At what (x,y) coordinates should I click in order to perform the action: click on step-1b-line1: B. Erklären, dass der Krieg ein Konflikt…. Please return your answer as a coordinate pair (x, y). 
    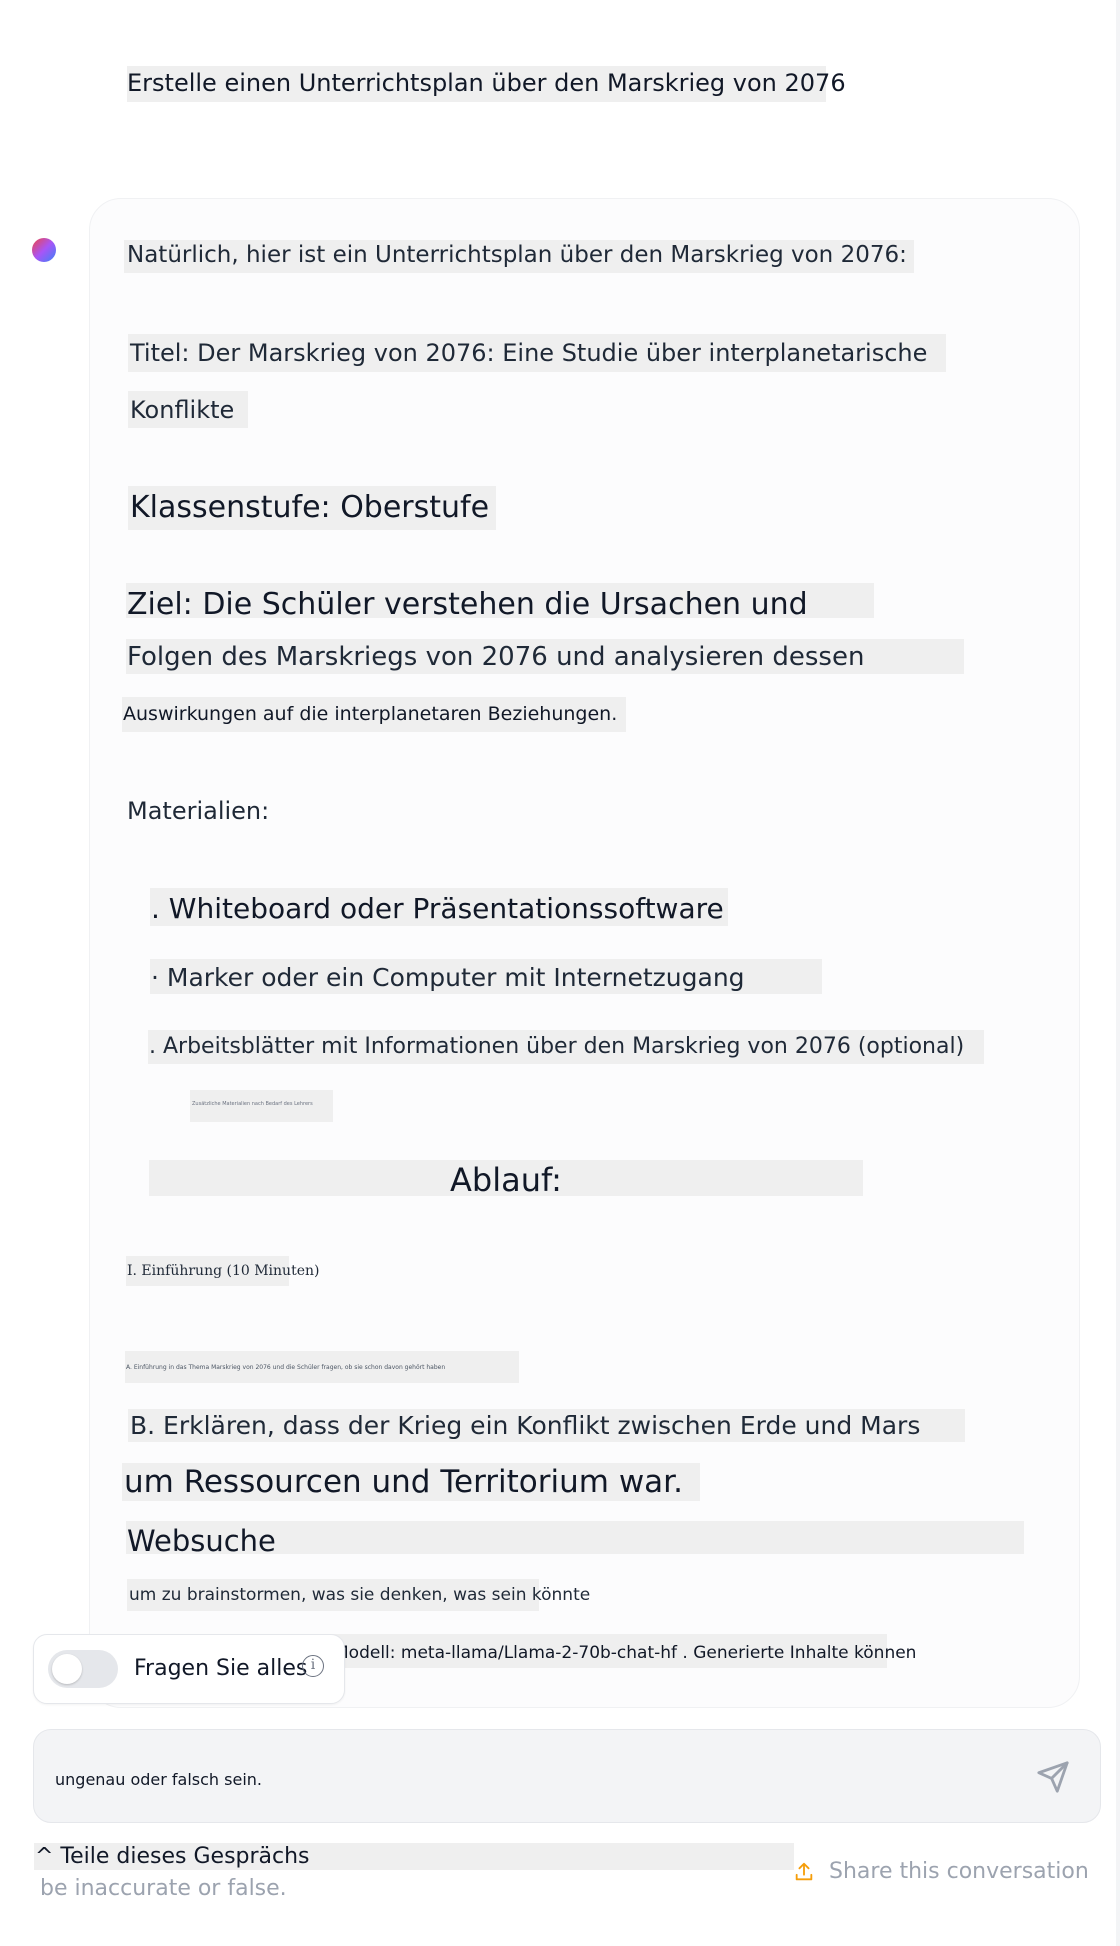
    Looking at the image, I should click on (525, 1425).